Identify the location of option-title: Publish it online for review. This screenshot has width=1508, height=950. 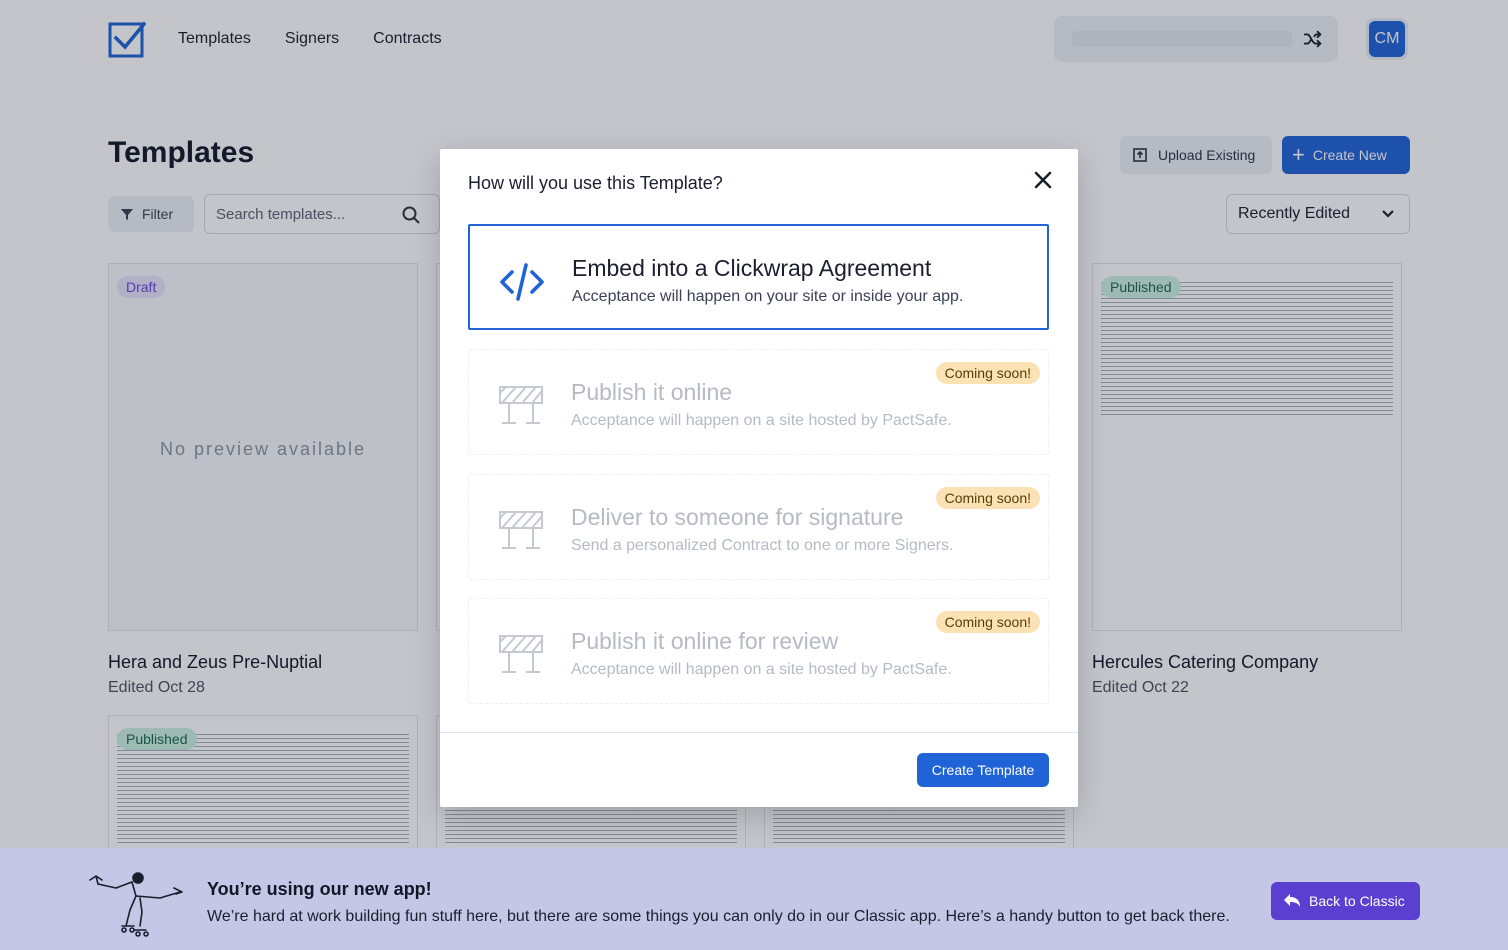
(705, 641).